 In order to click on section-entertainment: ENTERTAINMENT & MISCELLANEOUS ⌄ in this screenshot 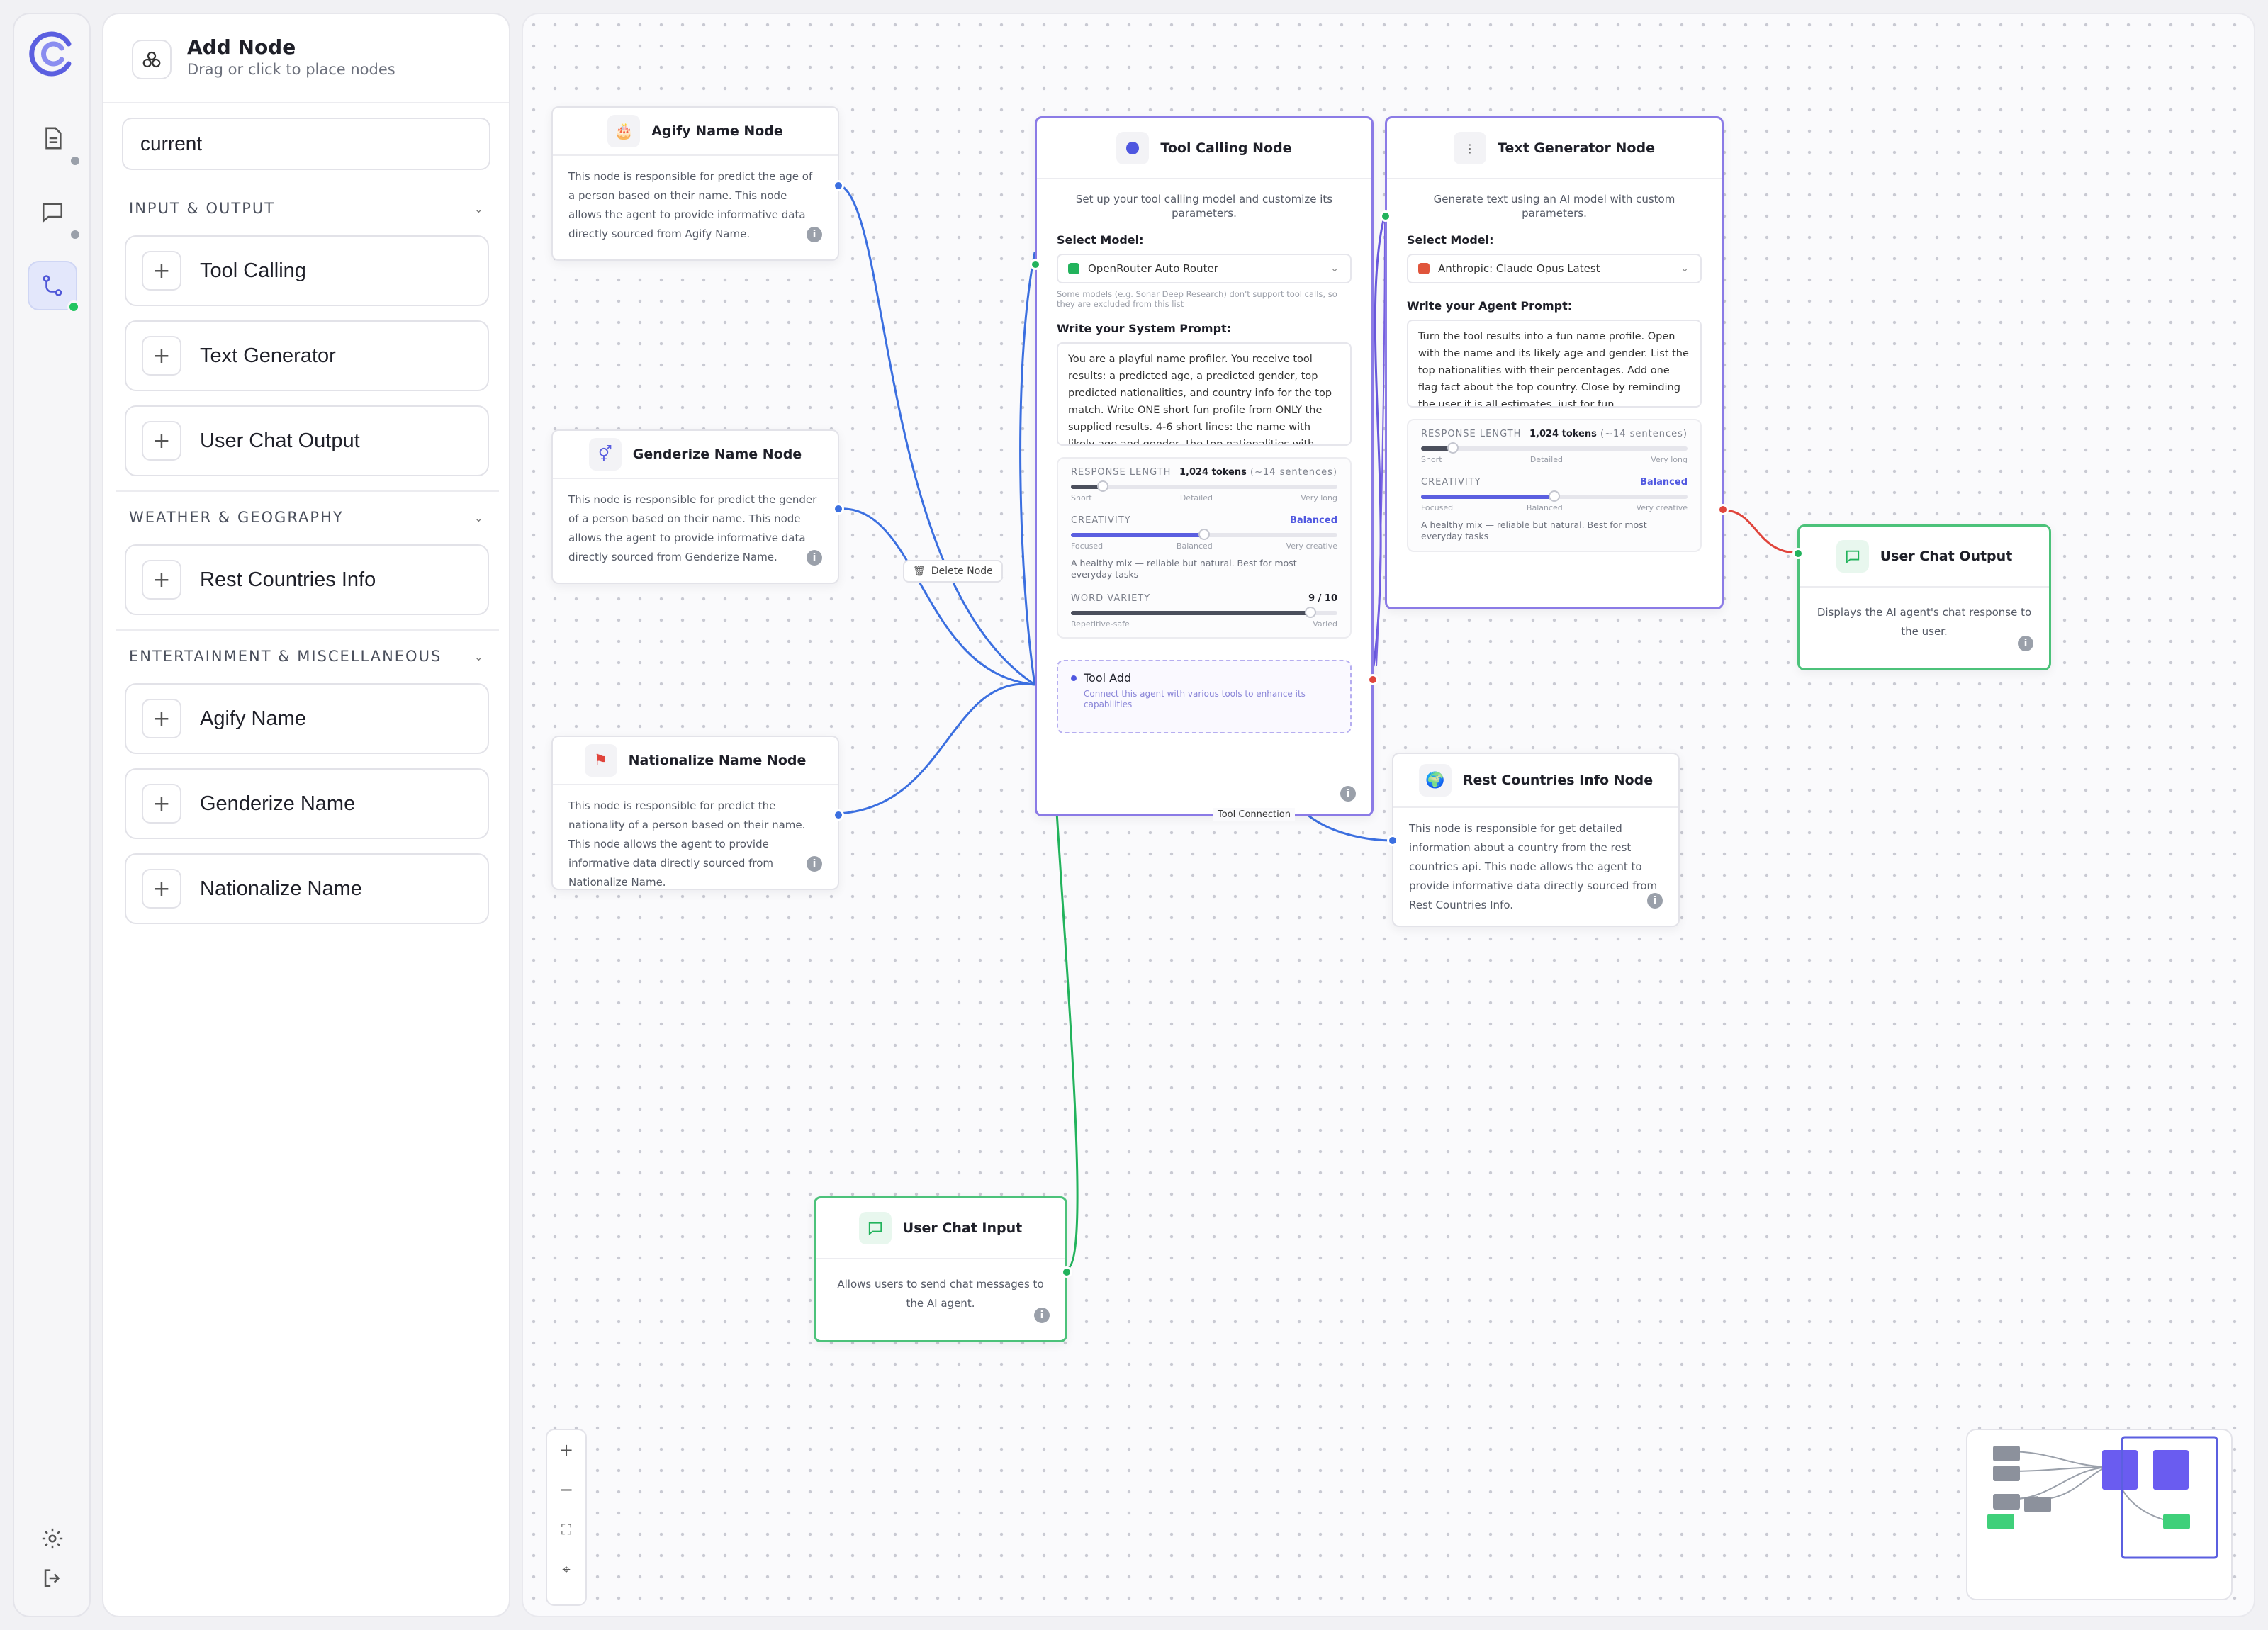, I will do `click(307, 656)`.